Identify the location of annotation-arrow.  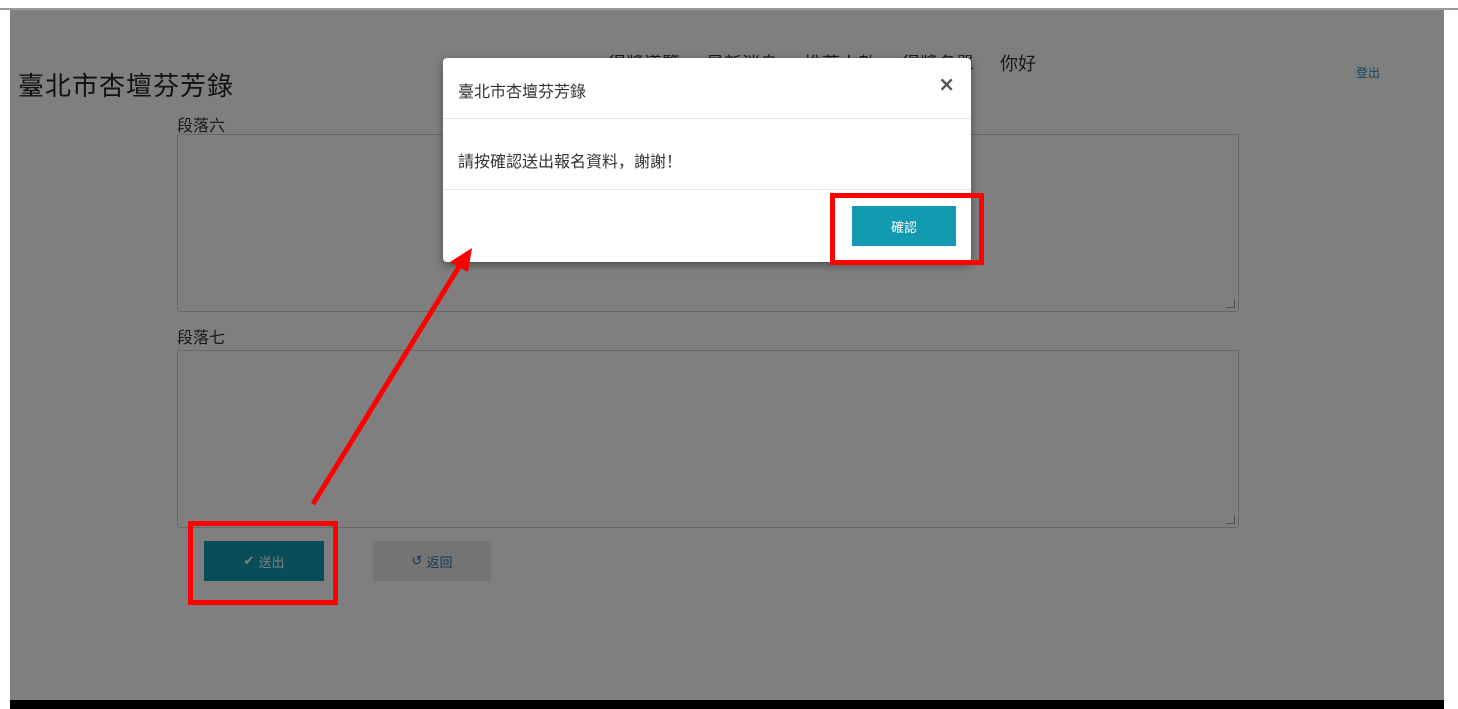
(391, 377).